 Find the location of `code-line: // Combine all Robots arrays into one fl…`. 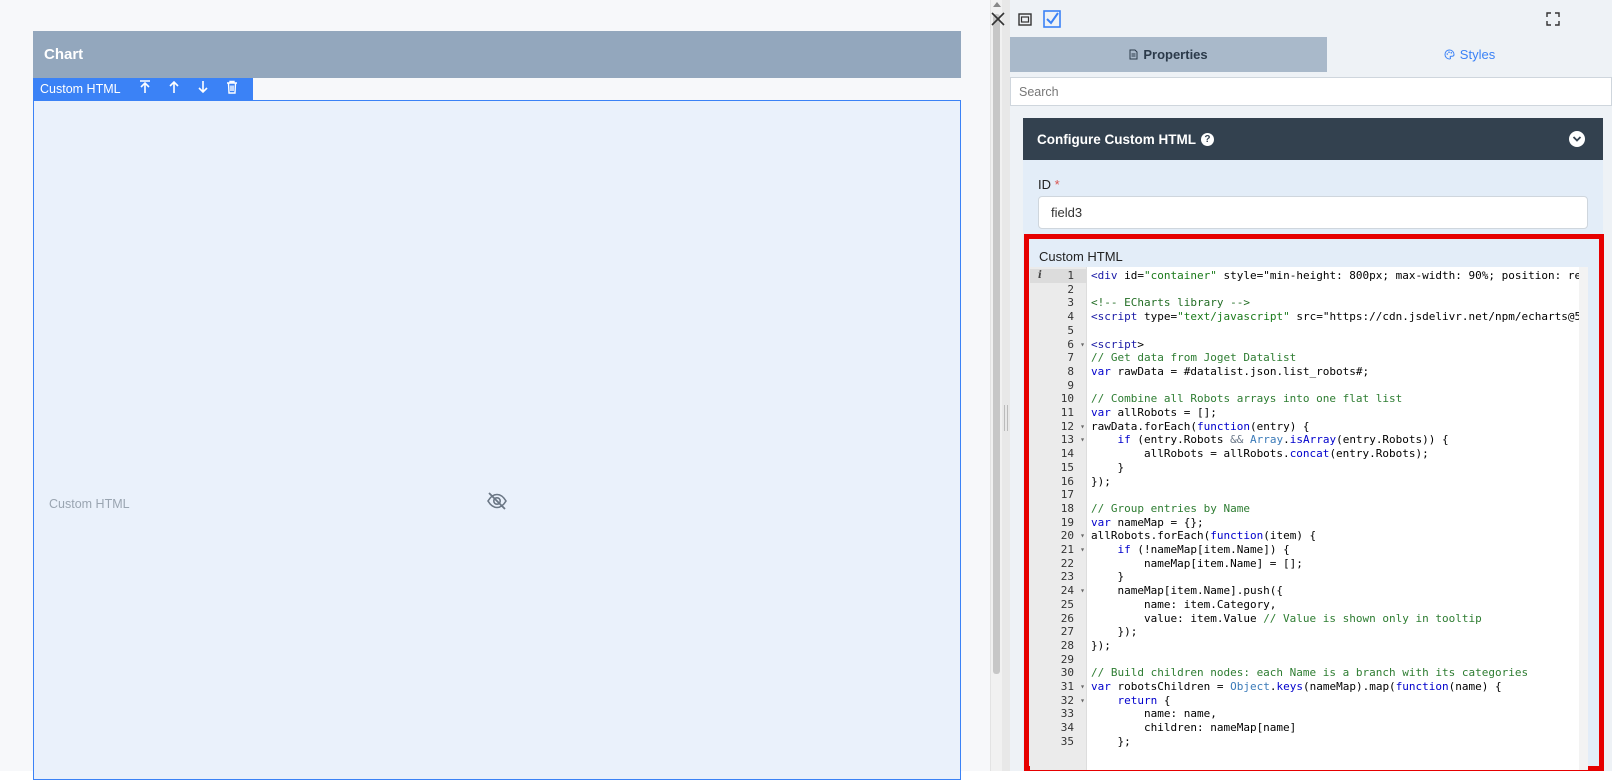

code-line: // Combine all Robots arrays into one fl… is located at coordinates (1246, 399).